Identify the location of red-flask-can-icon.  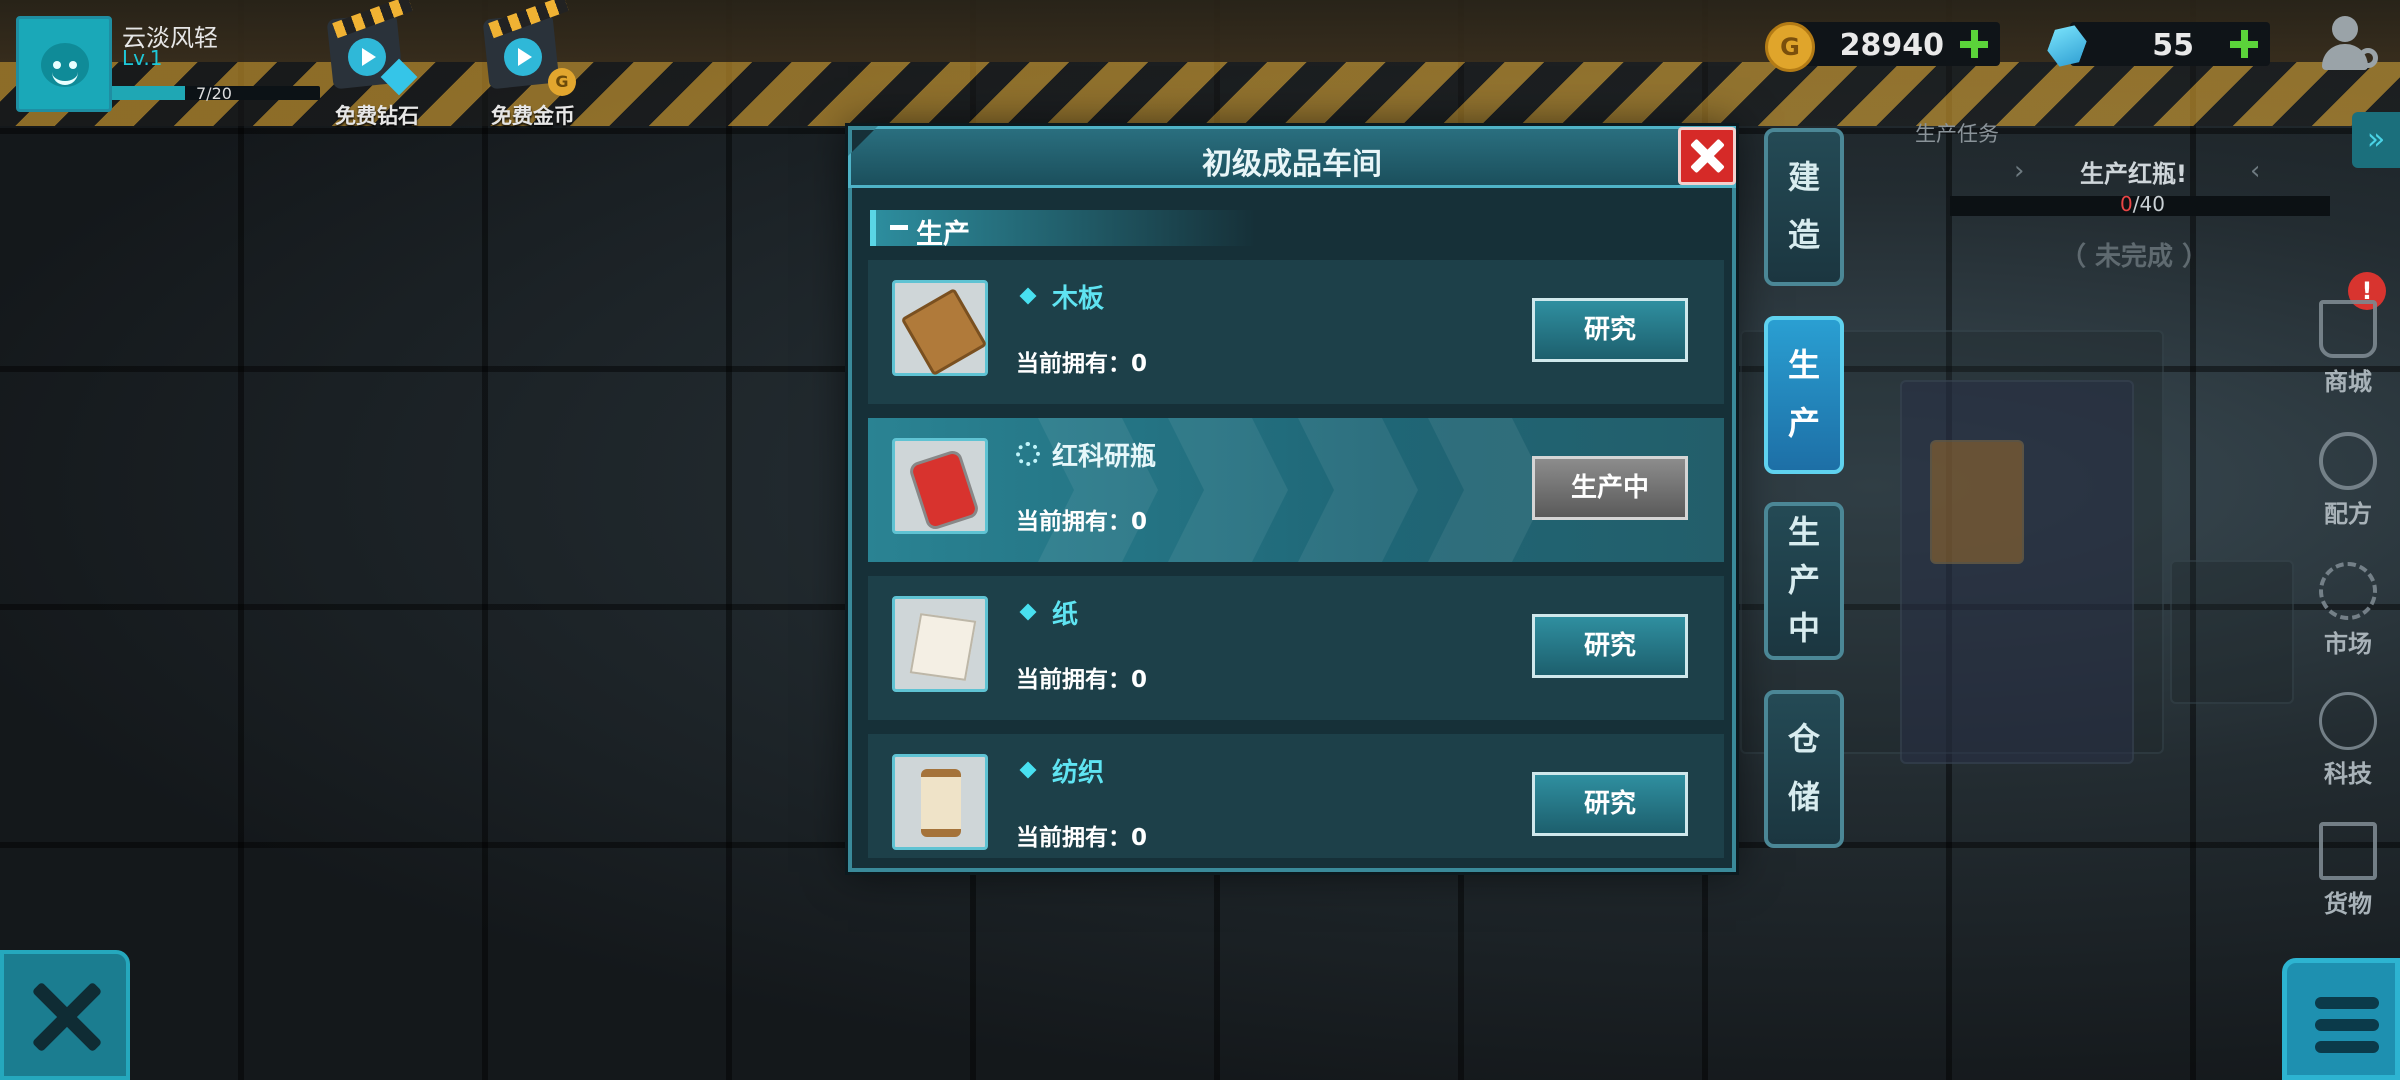
(940, 486).